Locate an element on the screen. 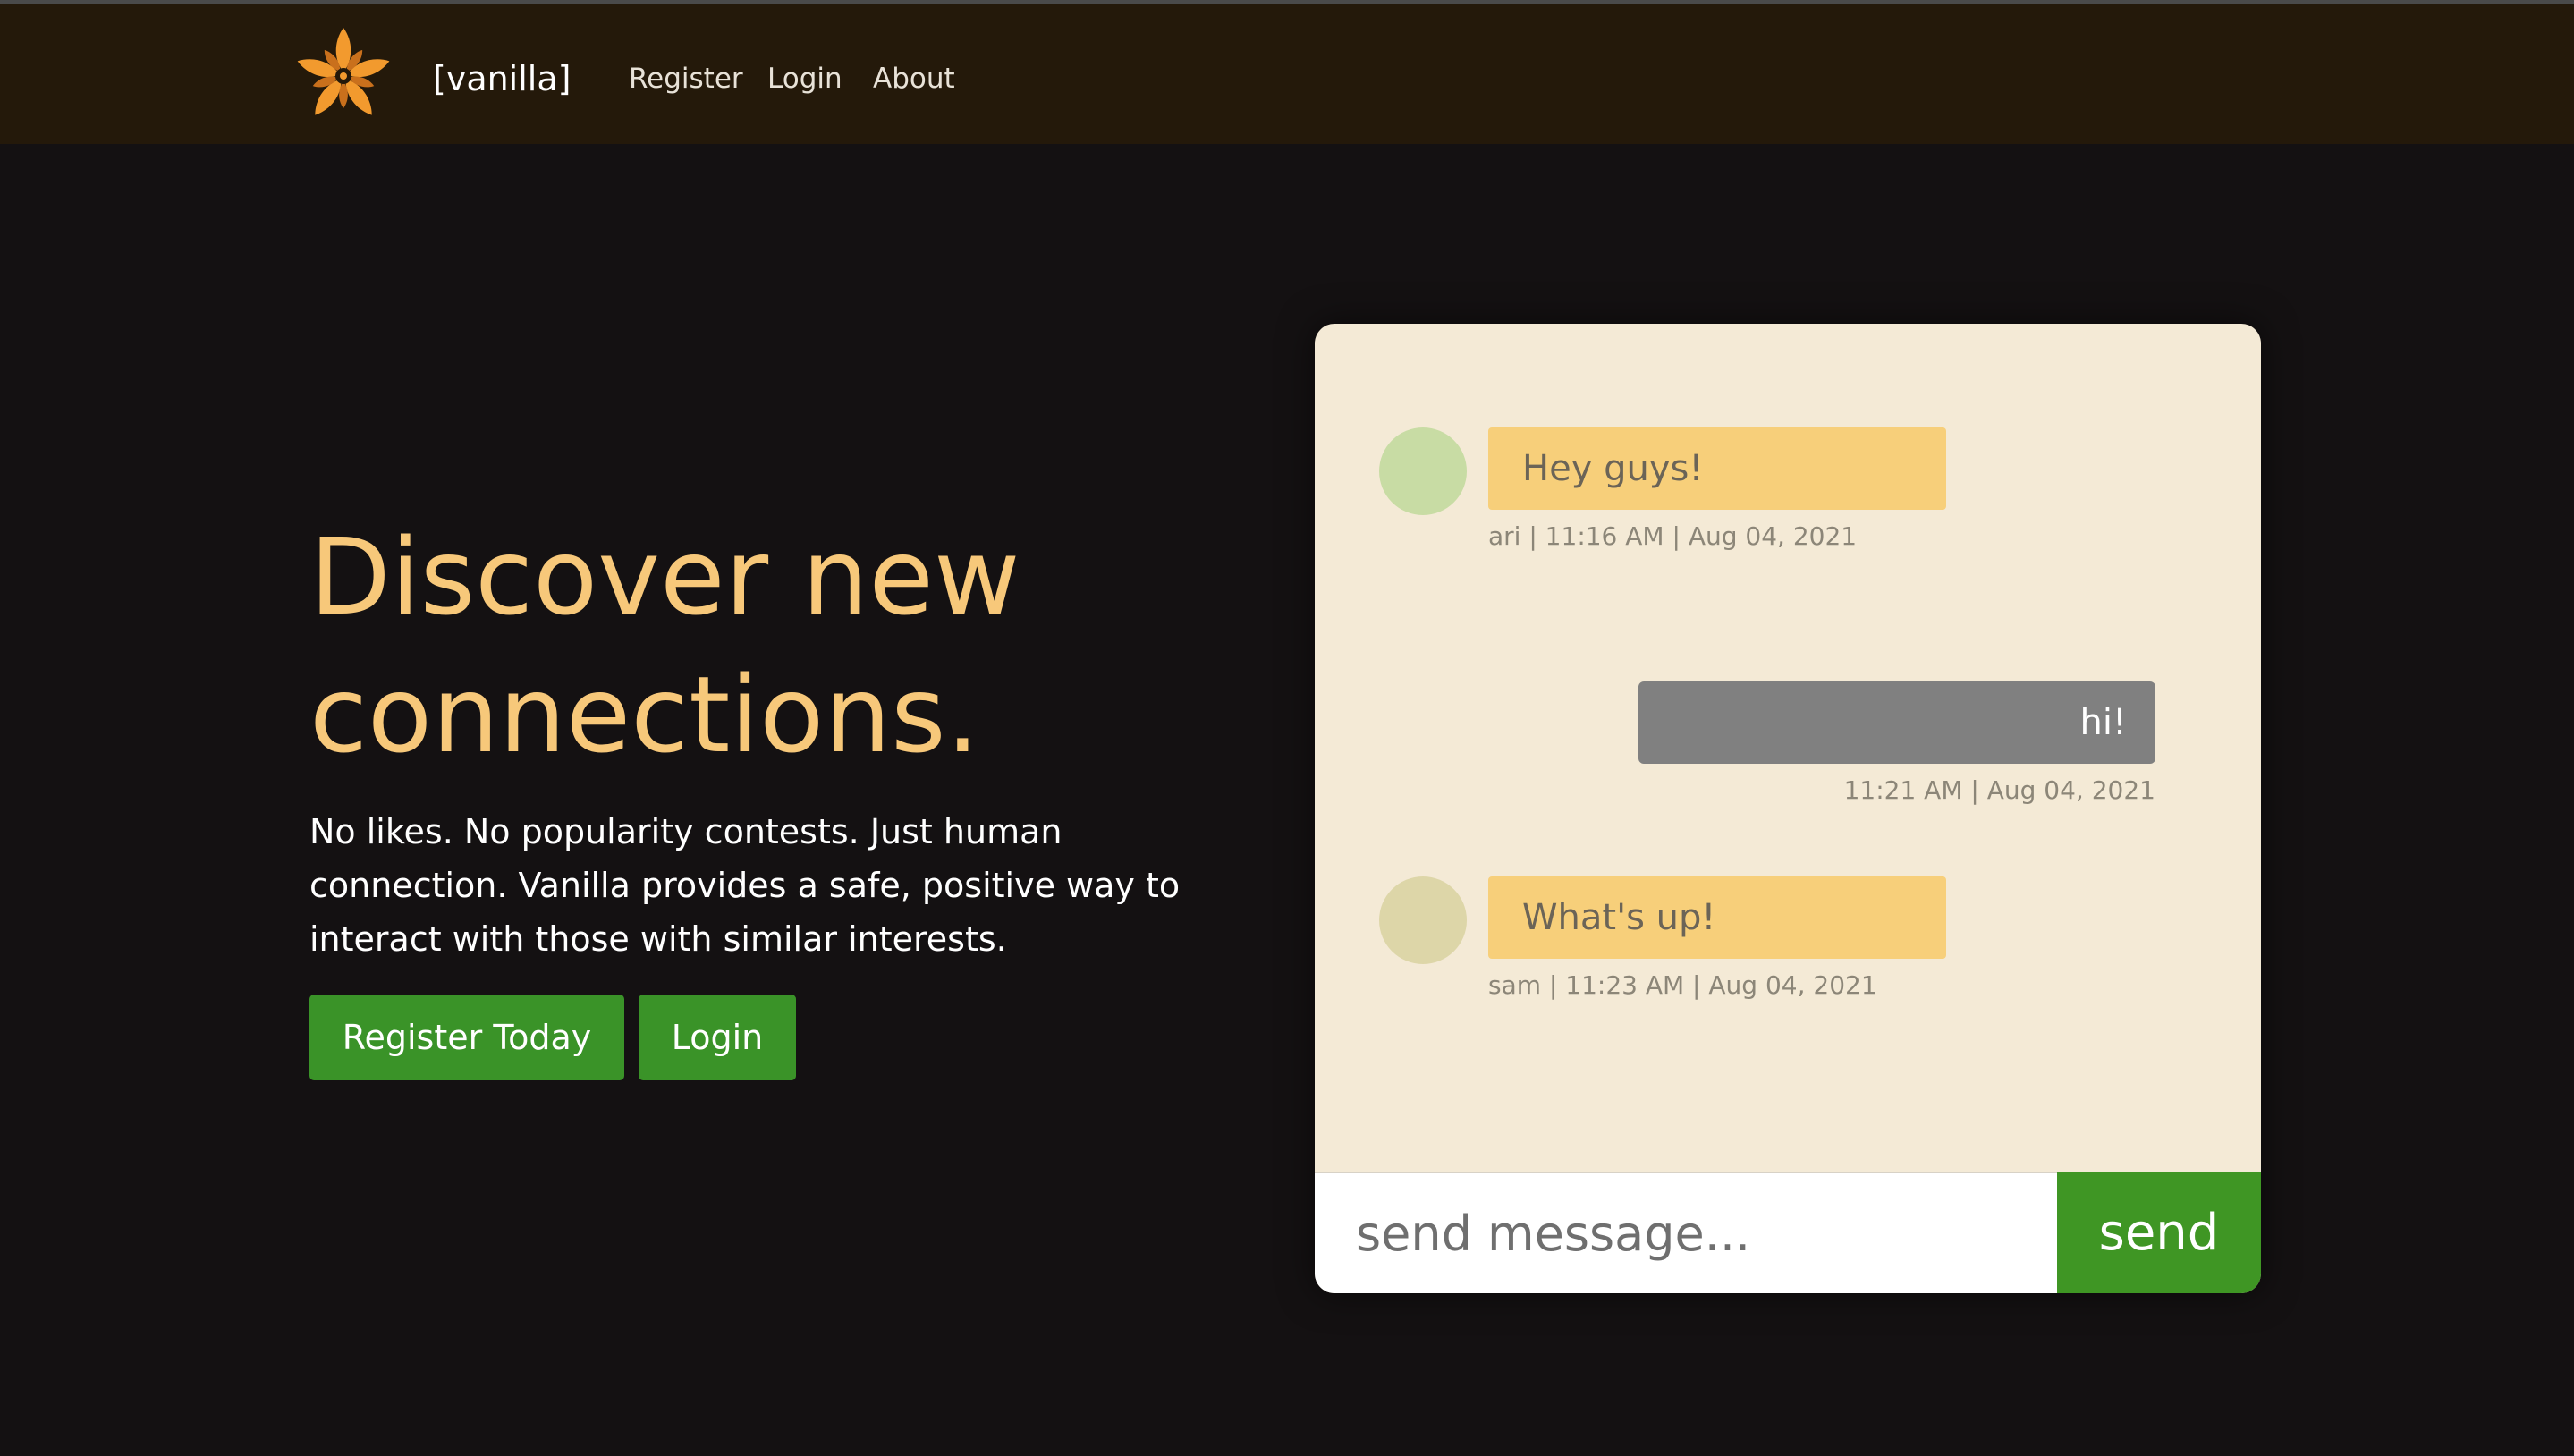 The height and width of the screenshot is (1456, 2574). register-today-button: Register Today is located at coordinates (466, 1037).